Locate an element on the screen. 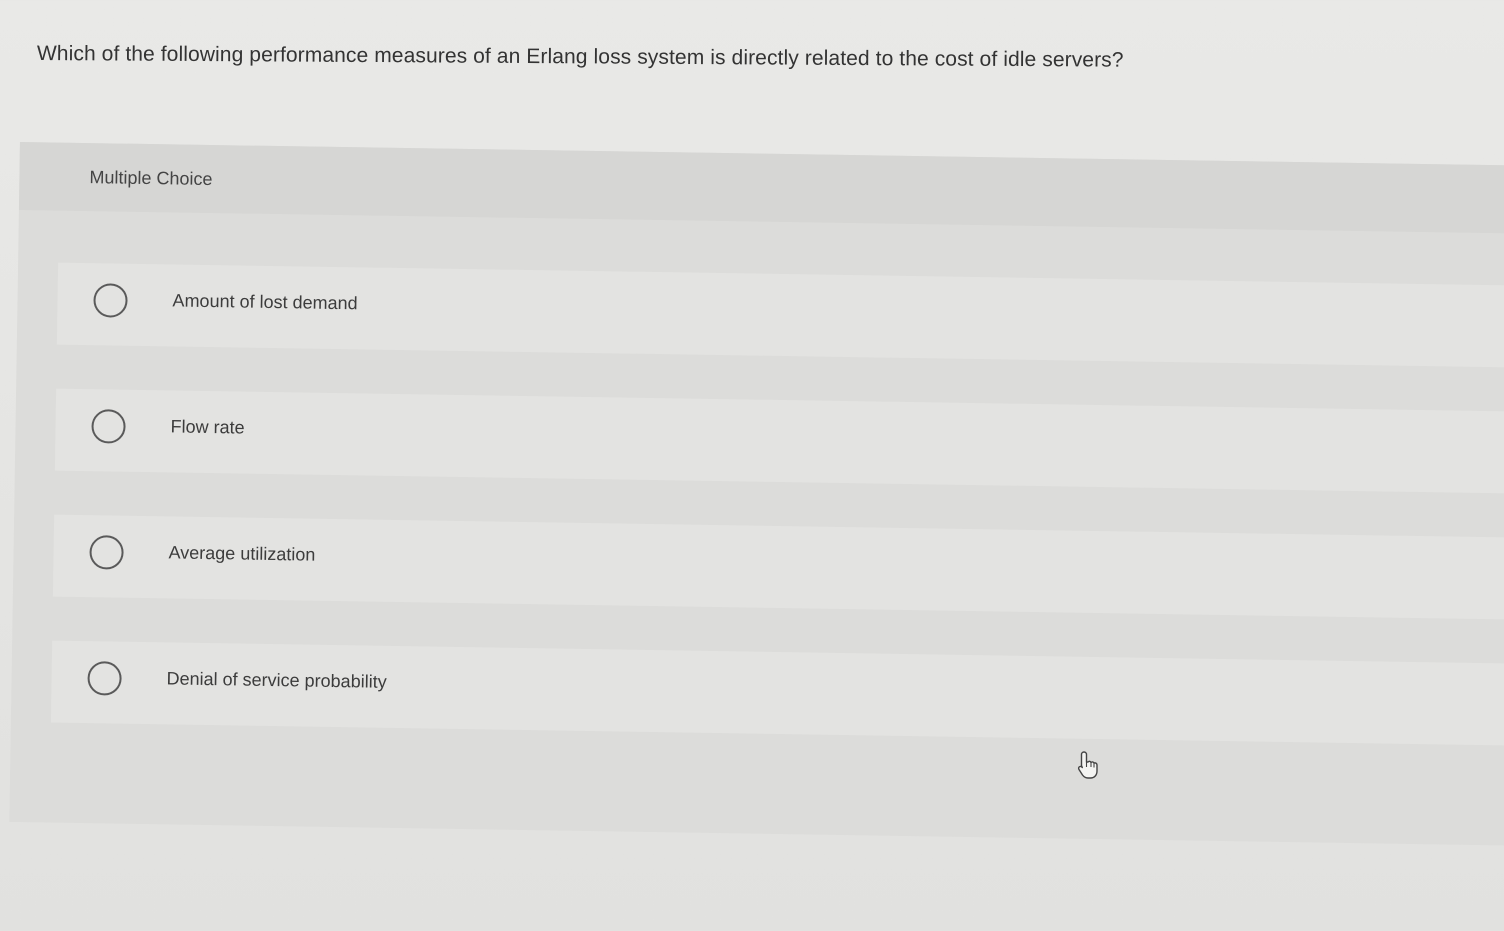  question-type-label: Multiple Choice is located at coordinates (151, 178).